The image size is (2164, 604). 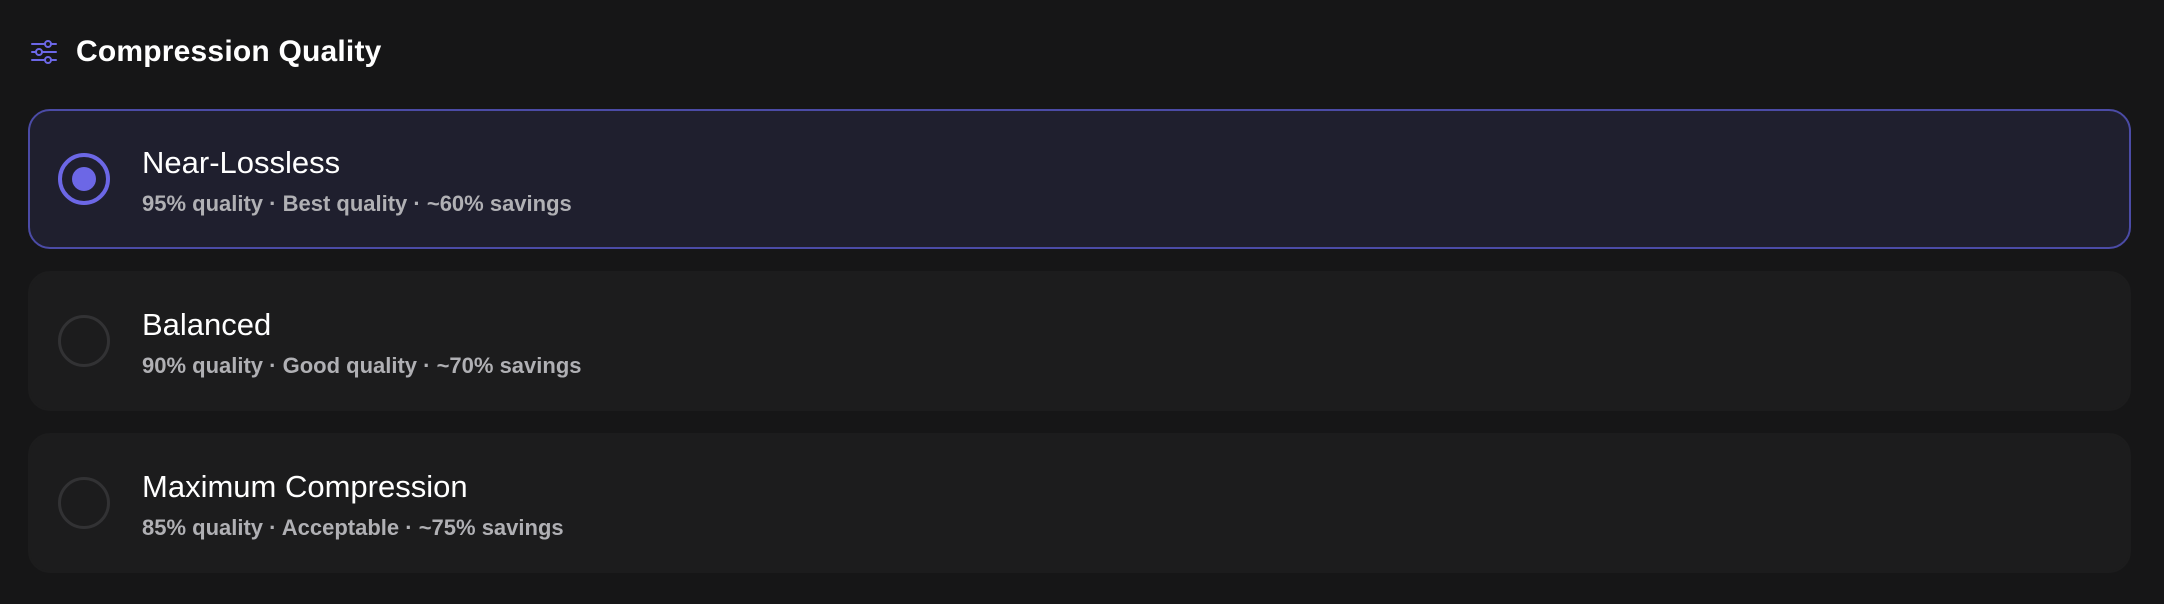 I want to click on option-subtitle: 85% quality · Acceptable · ~75% savings, so click(x=353, y=527).